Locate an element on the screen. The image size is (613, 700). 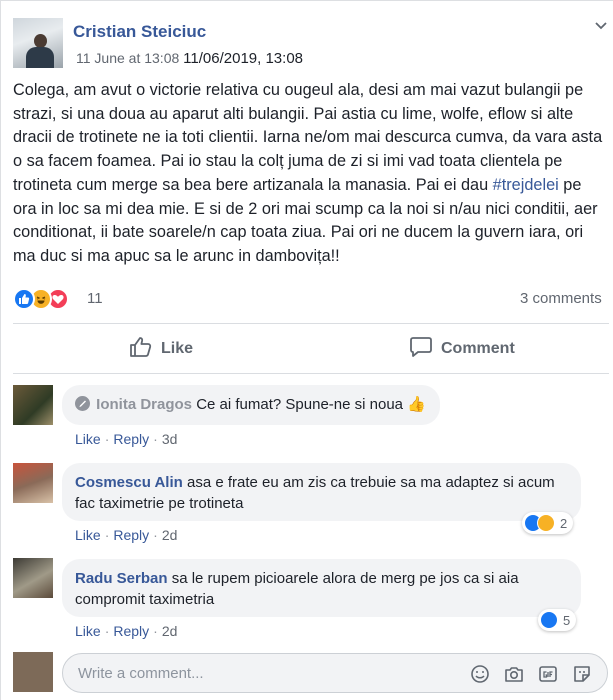
comment-button-label: Comment is located at coordinates (478, 348).